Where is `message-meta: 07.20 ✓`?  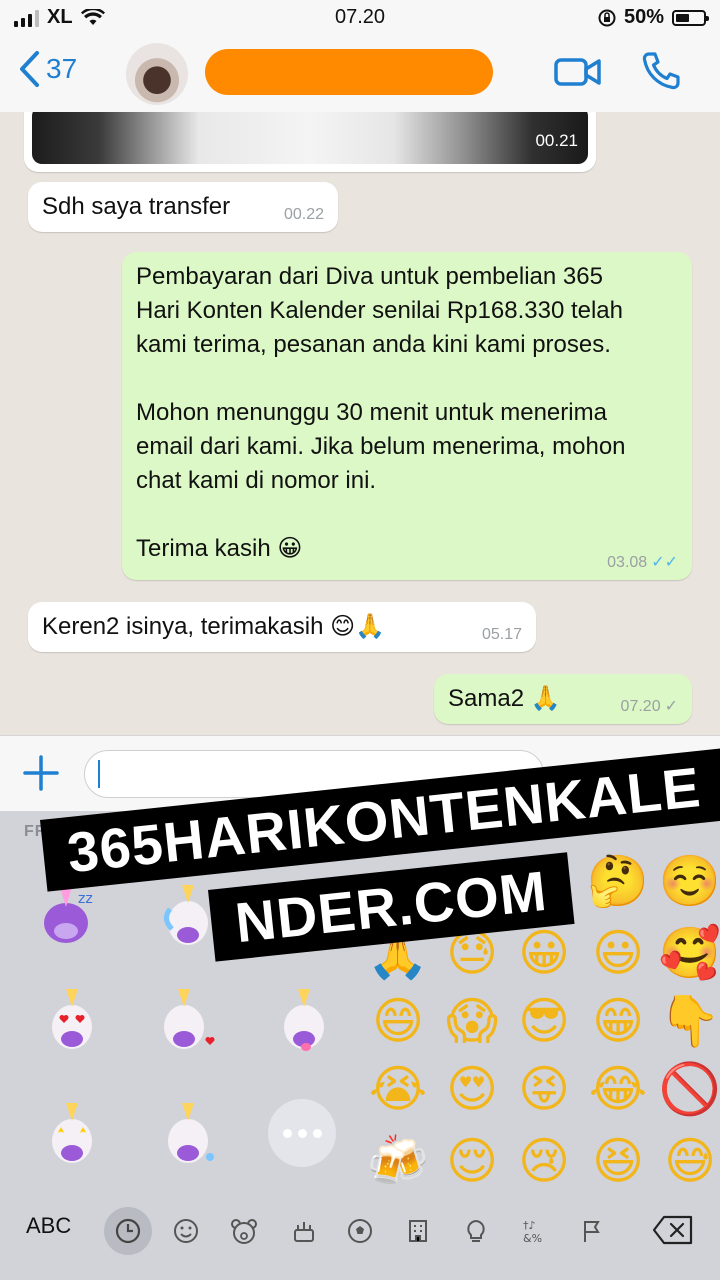 message-meta: 07.20 ✓ is located at coordinates (649, 707).